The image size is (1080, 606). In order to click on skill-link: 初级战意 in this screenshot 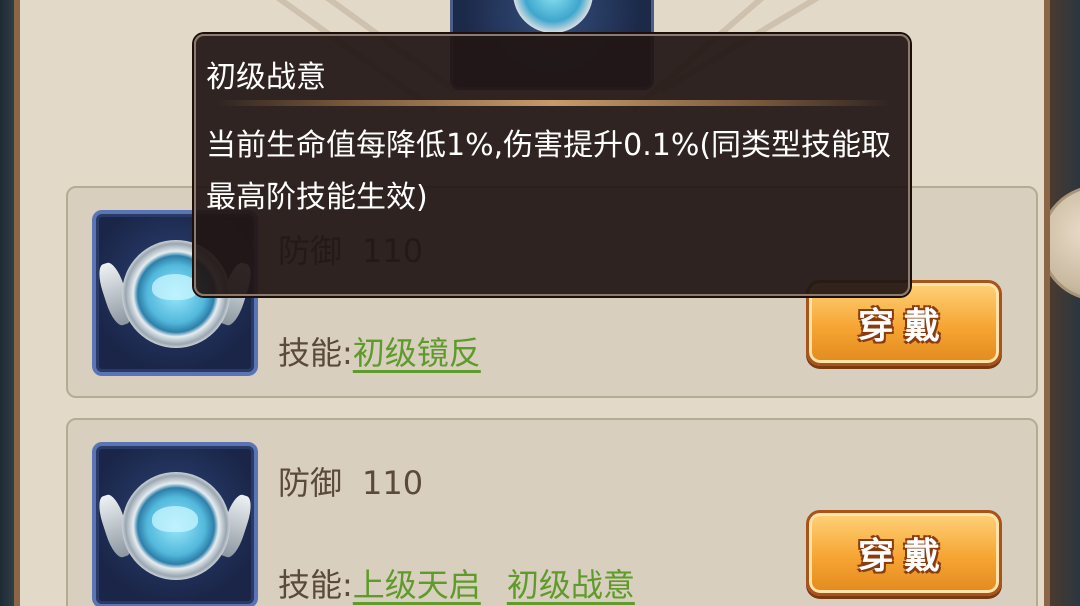, I will do `click(571, 585)`.